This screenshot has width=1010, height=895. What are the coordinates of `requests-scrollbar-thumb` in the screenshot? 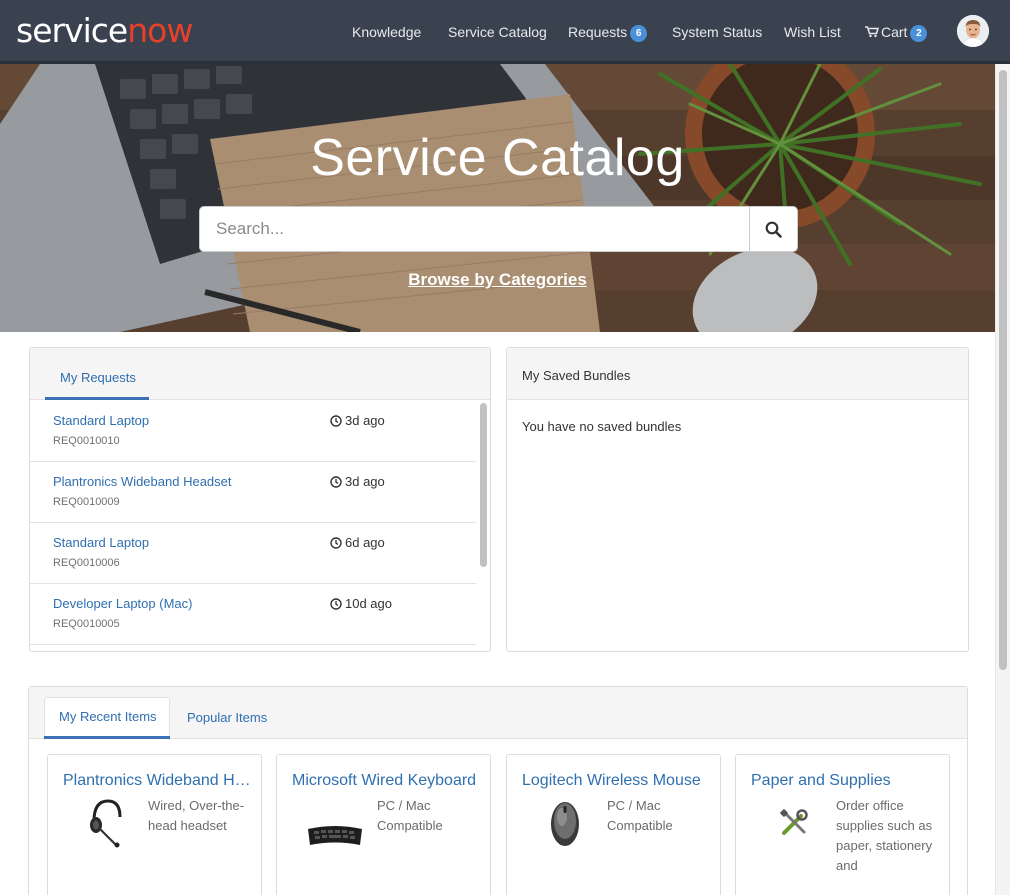 It's located at (483, 485).